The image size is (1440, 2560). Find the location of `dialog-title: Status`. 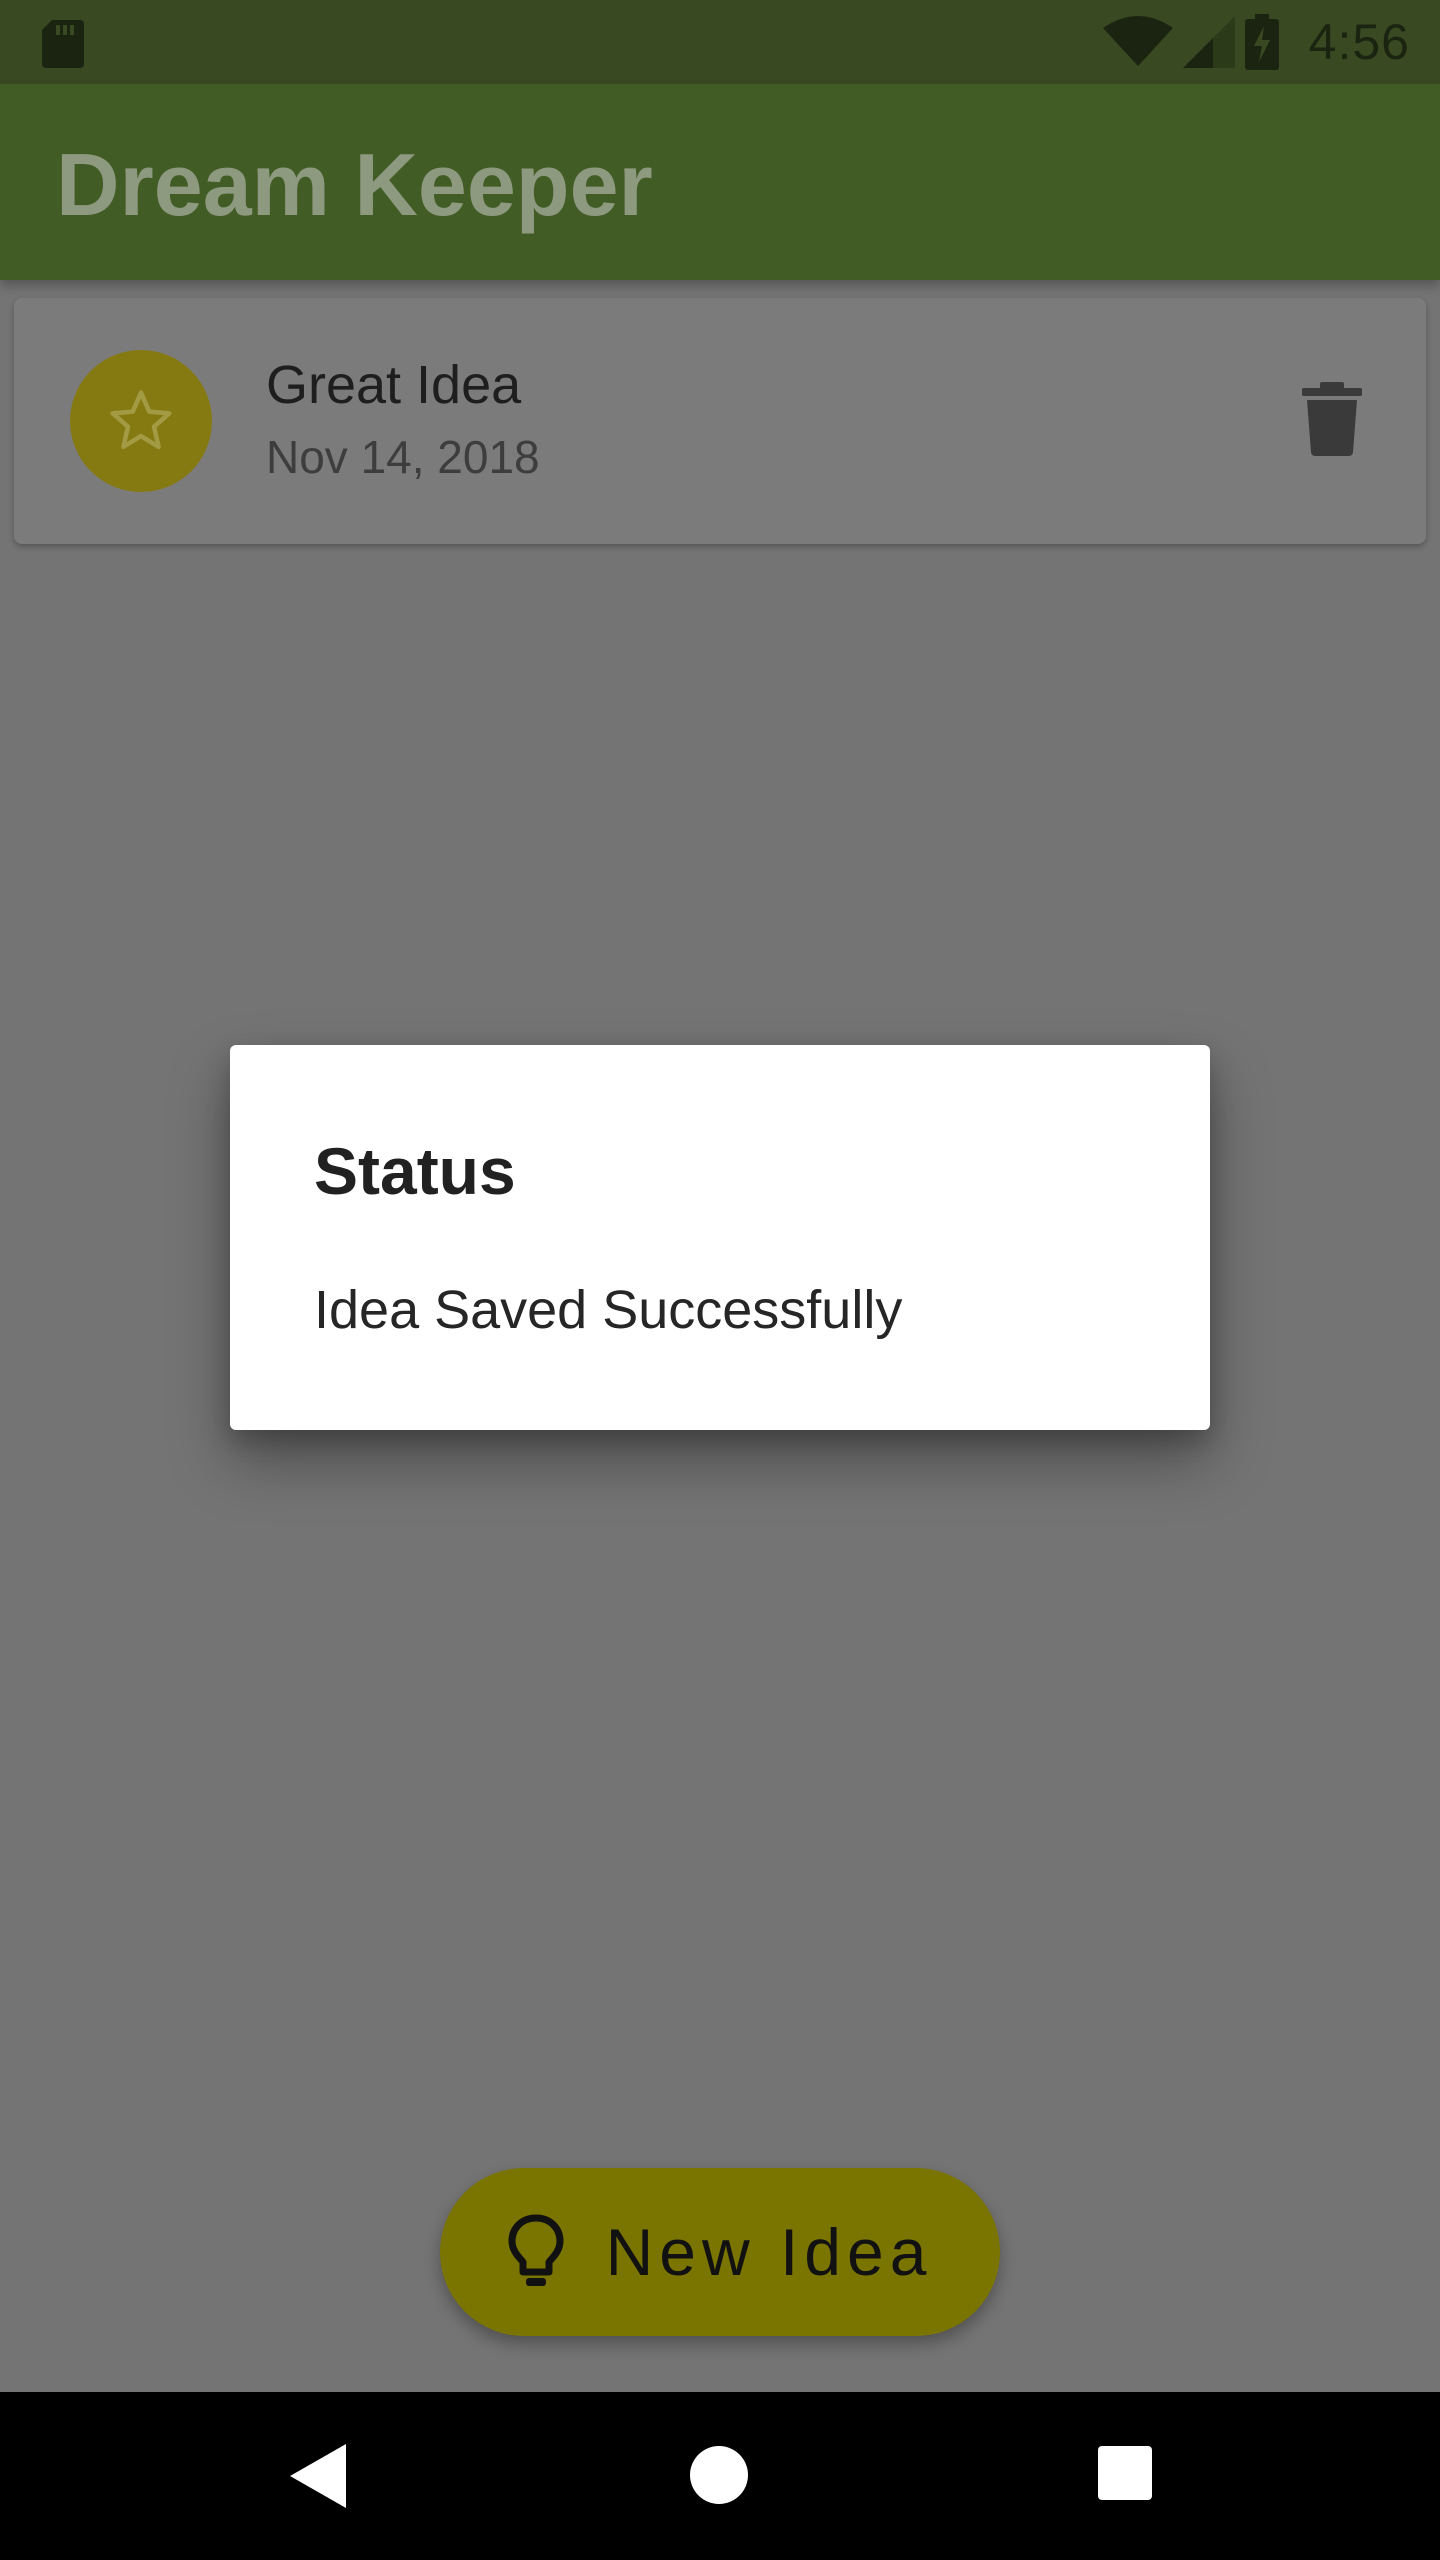

dialog-title: Status is located at coordinates (415, 1171).